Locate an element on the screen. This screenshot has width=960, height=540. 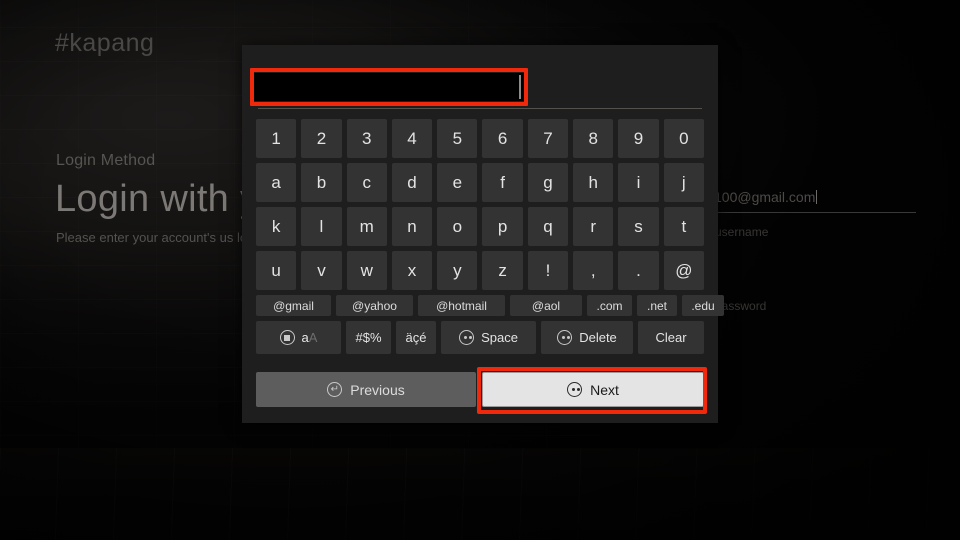
key-at-sign: @ is located at coordinates (683, 270).